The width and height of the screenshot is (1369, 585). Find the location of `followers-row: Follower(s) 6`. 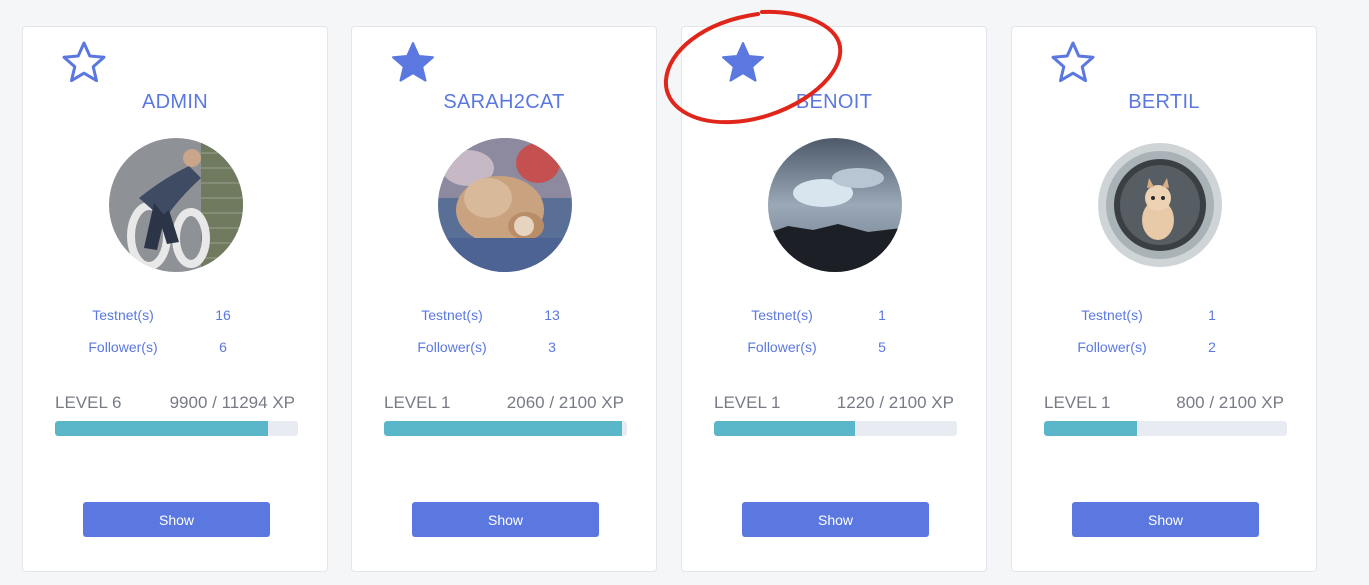

followers-row: Follower(s) 6 is located at coordinates (163, 347).